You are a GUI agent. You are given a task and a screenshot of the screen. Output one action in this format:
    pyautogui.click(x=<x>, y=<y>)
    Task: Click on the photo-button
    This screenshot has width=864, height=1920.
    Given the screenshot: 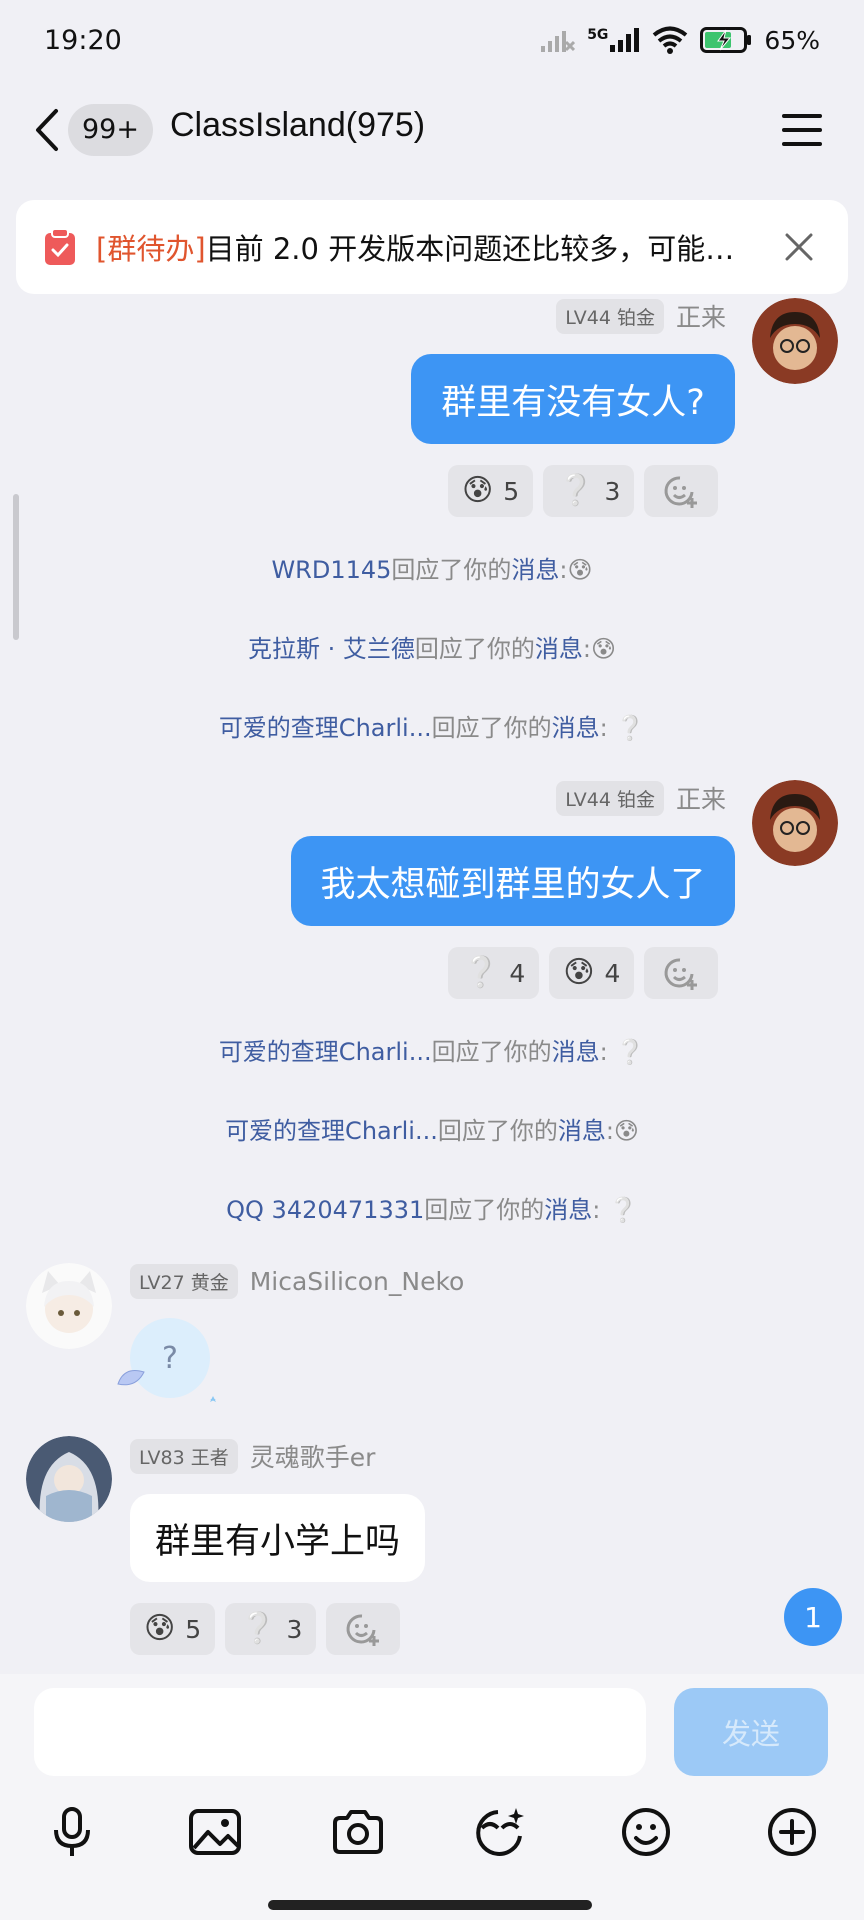 What is the action you would take?
    pyautogui.click(x=215, y=1832)
    